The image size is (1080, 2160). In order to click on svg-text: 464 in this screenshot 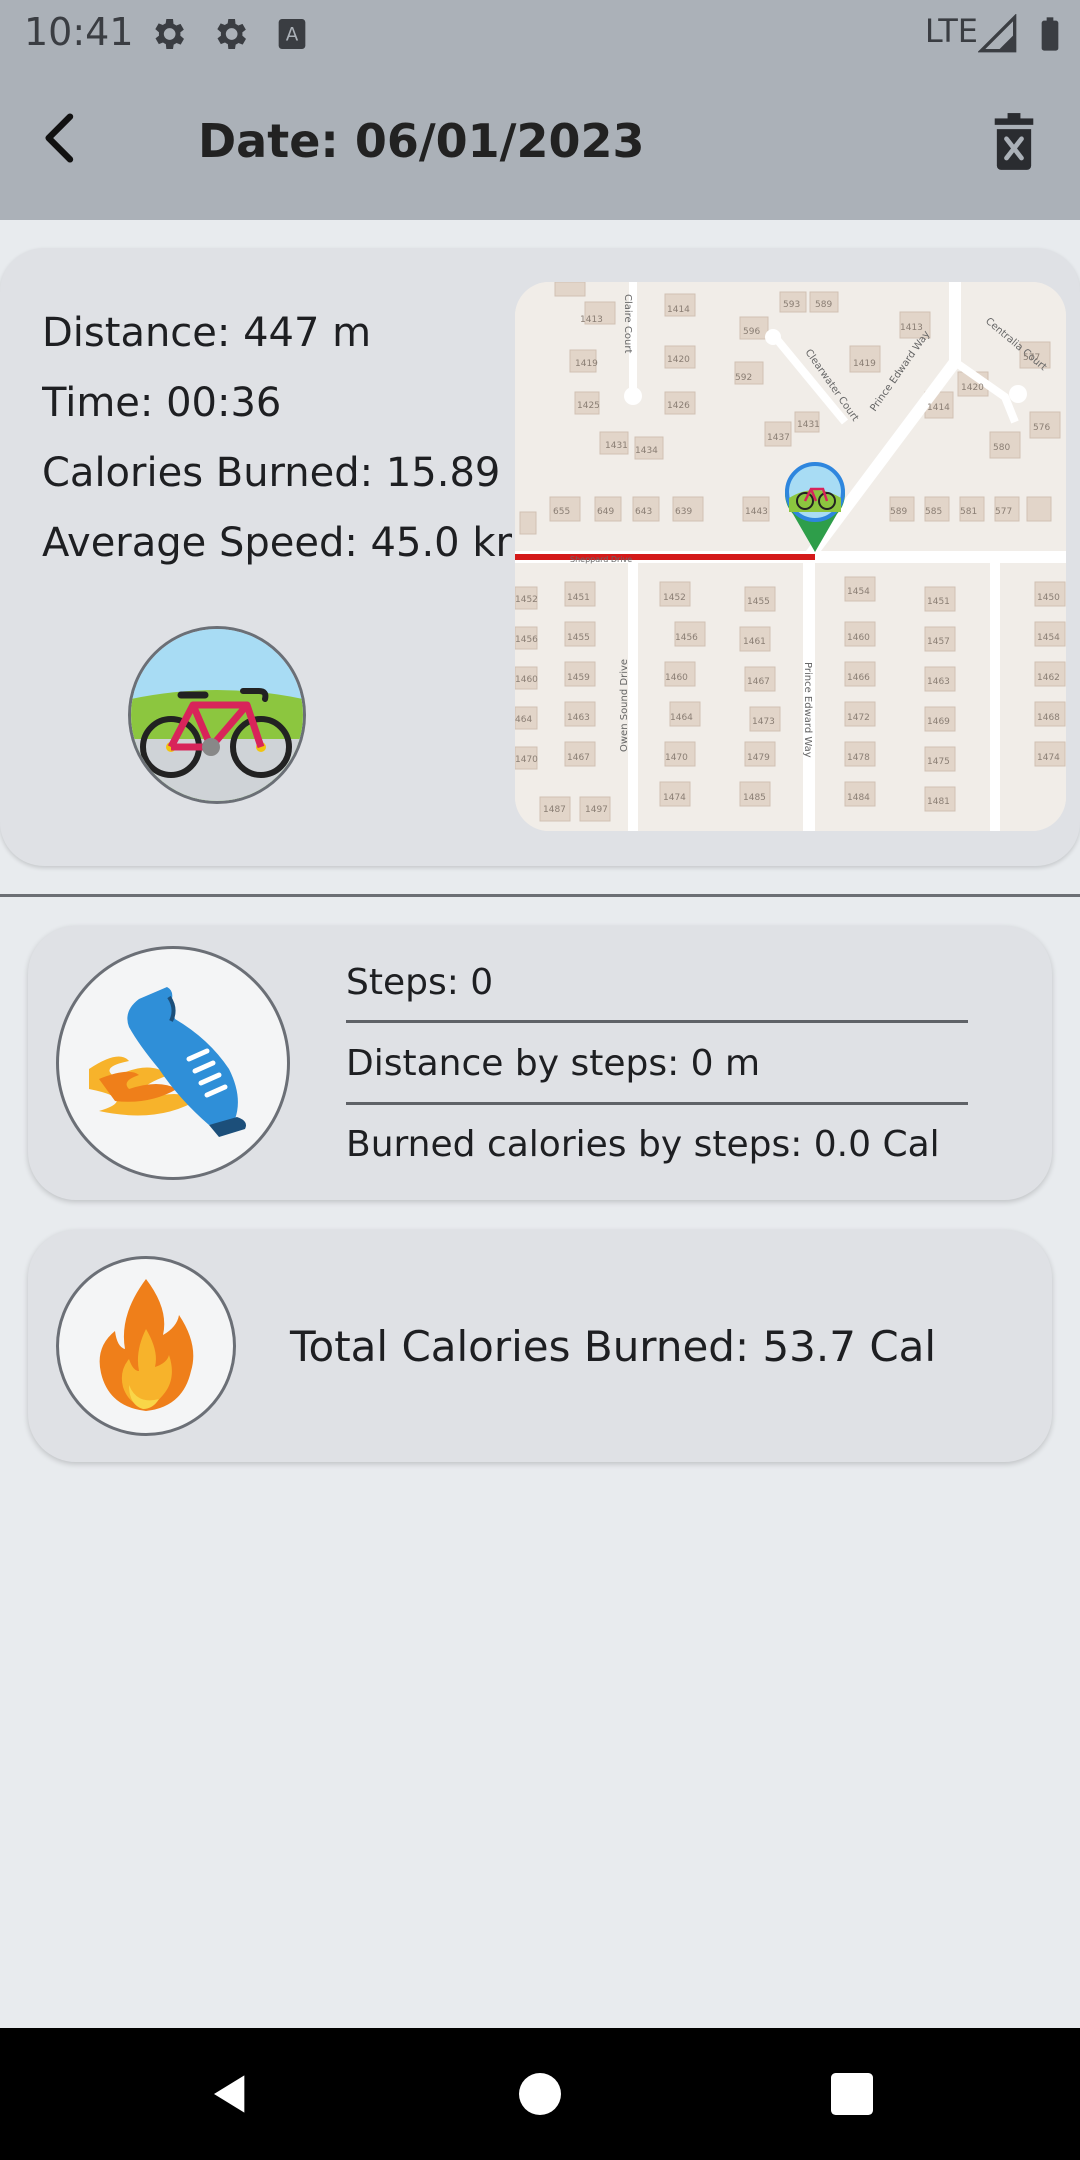, I will do `click(523, 720)`.